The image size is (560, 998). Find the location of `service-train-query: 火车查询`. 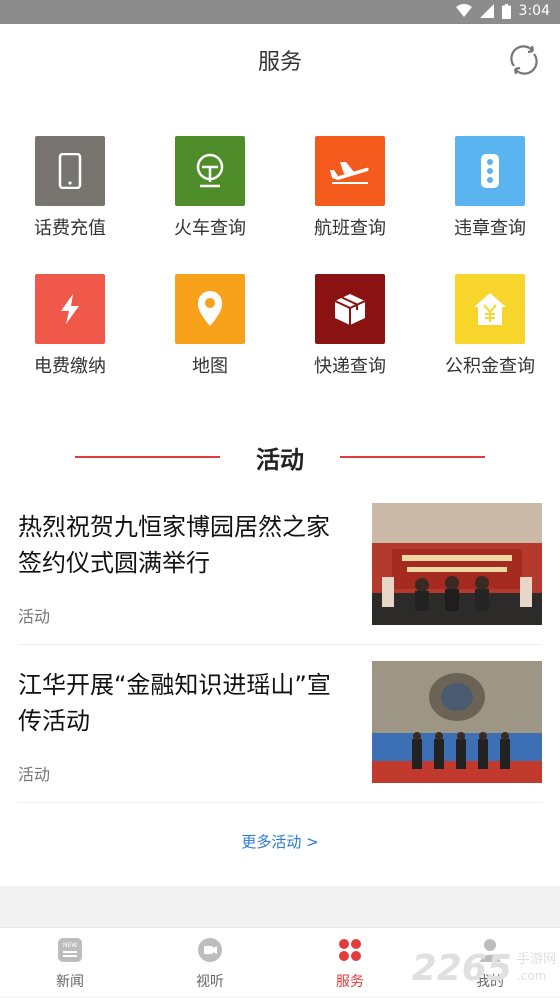

service-train-query: 火车查询 is located at coordinates (210, 201).